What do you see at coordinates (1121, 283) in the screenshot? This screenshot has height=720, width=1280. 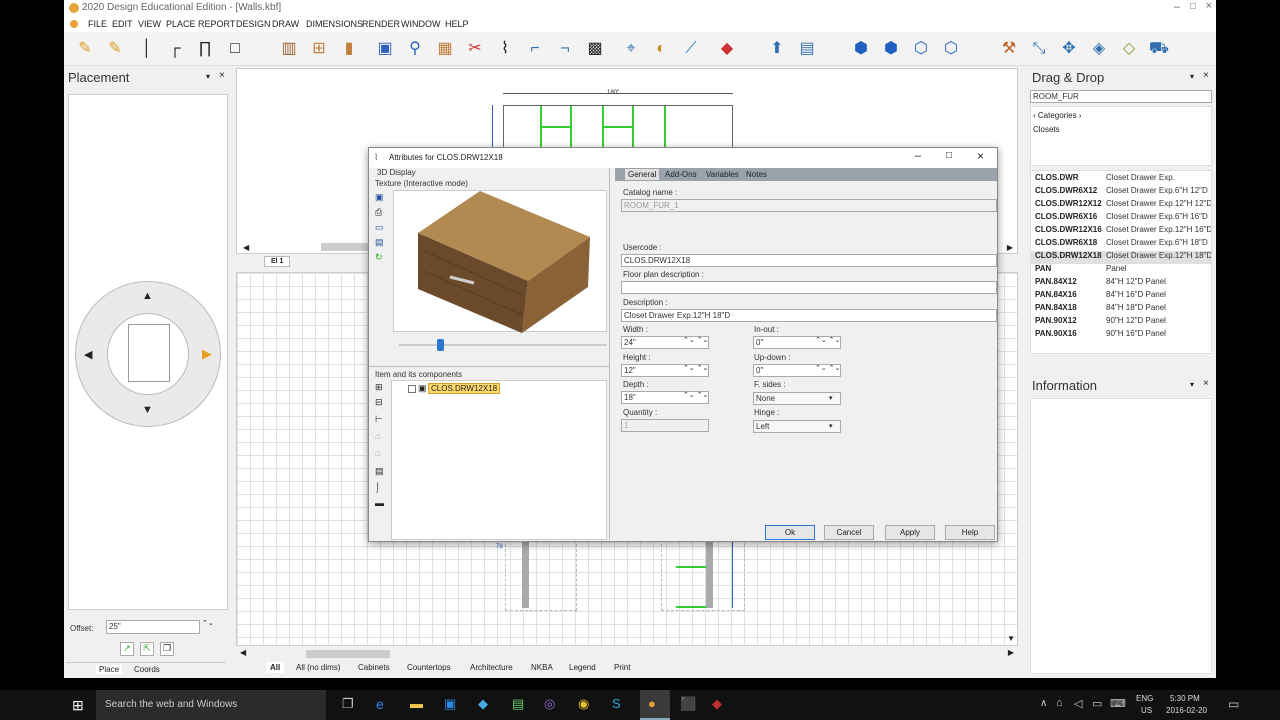 I see `list-item: PAN.84X12 84"H 12"D Panel` at bounding box center [1121, 283].